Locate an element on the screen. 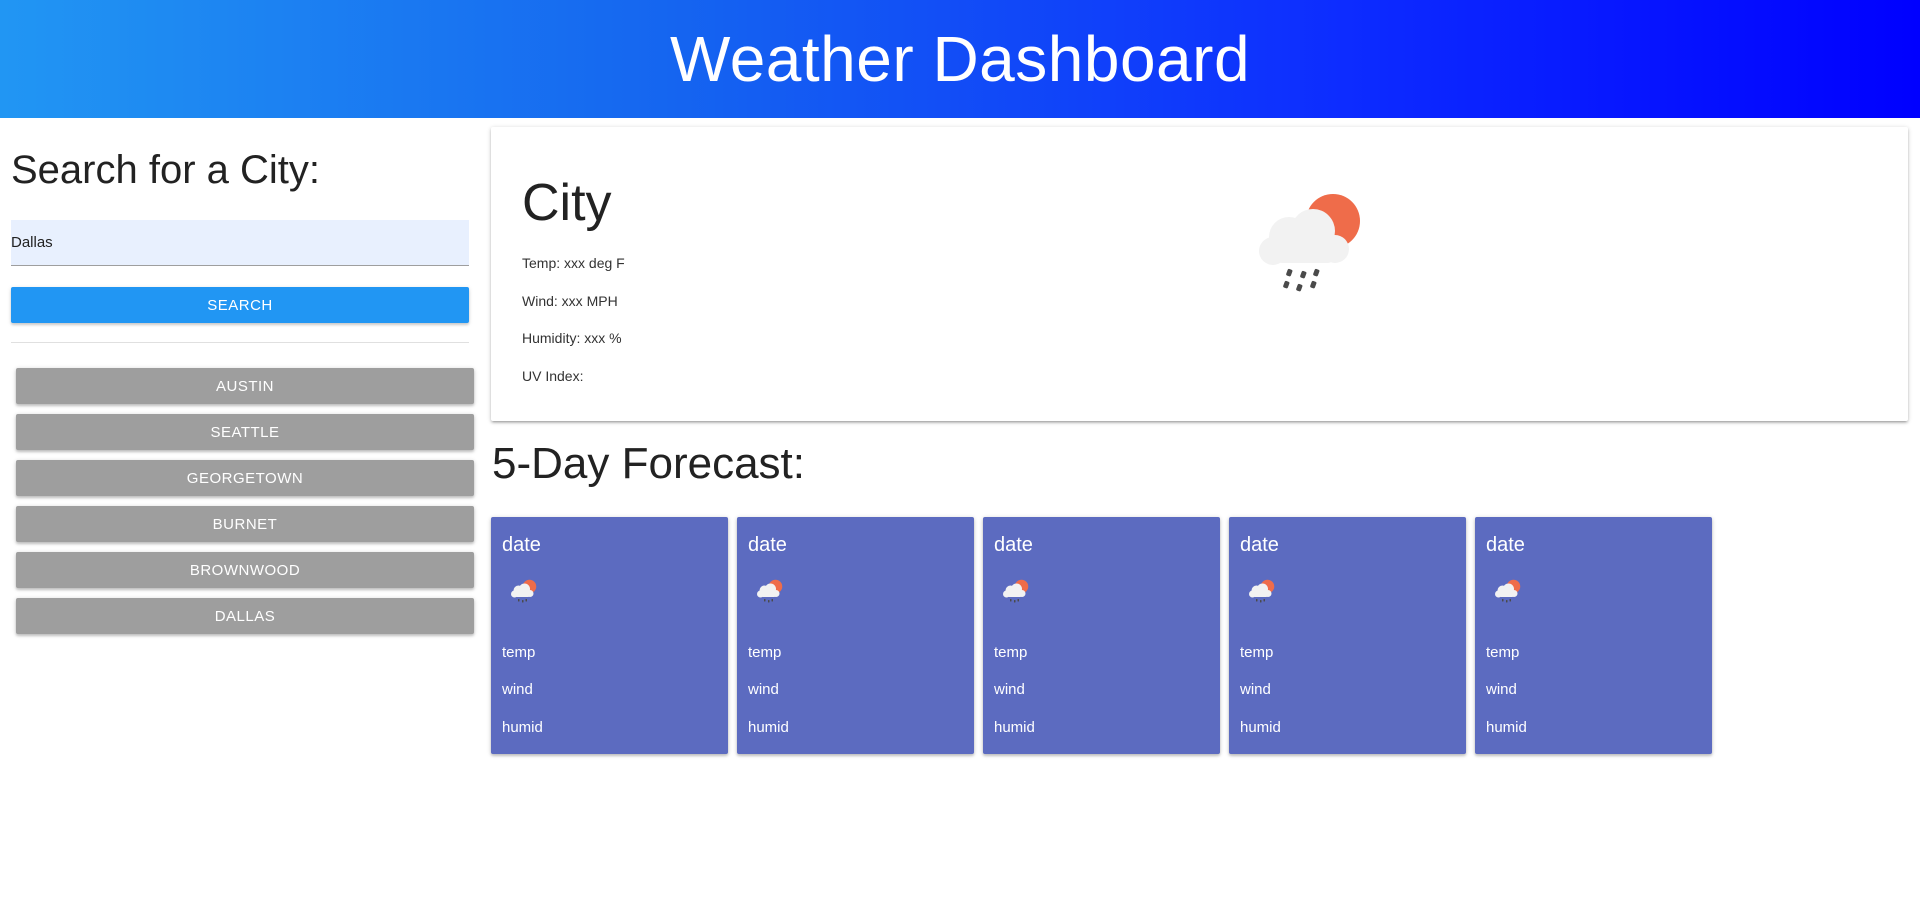  current-humidity: Humidity: xxx % is located at coordinates (572, 338).